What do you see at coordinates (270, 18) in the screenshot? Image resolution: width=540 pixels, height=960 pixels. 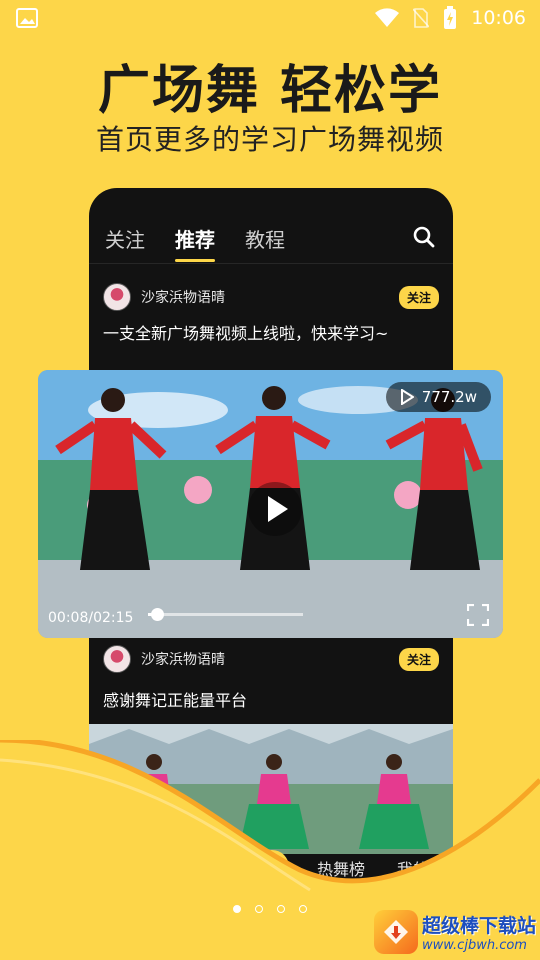 I see `status-bar: 10:06` at bounding box center [270, 18].